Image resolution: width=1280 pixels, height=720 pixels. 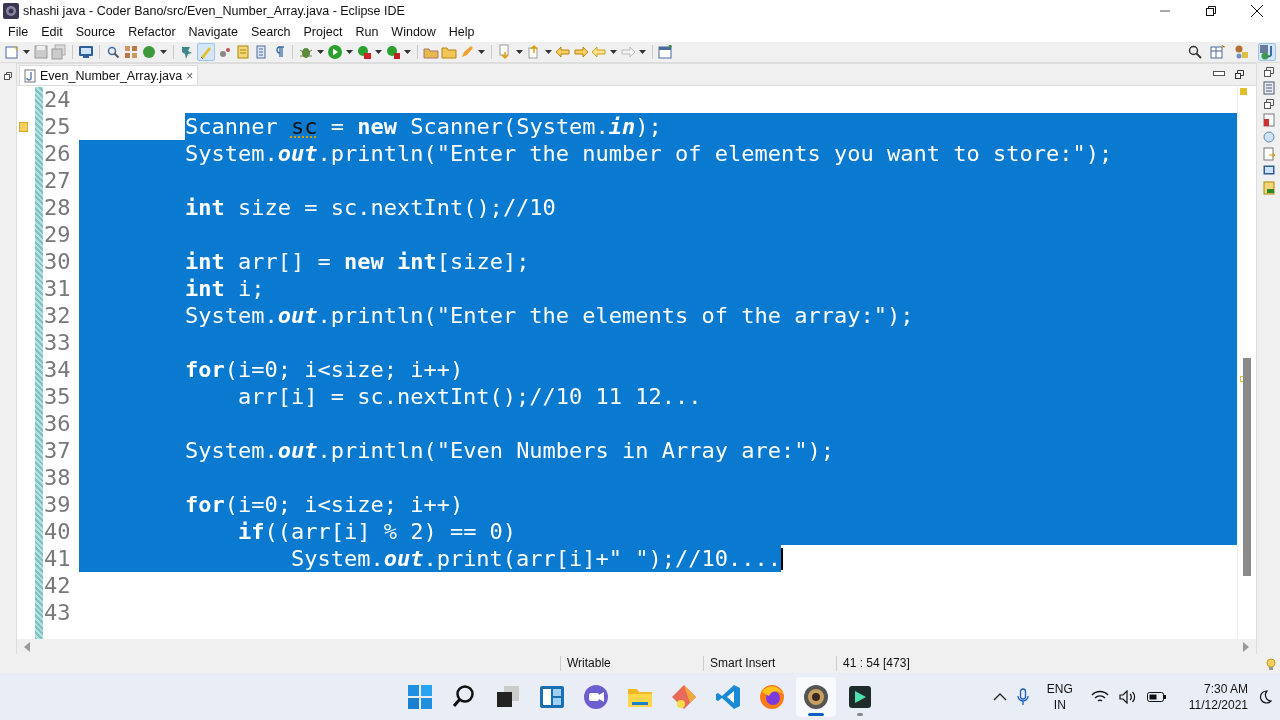 What do you see at coordinates (393, 52) in the screenshot?
I see `external-tools-icon` at bounding box center [393, 52].